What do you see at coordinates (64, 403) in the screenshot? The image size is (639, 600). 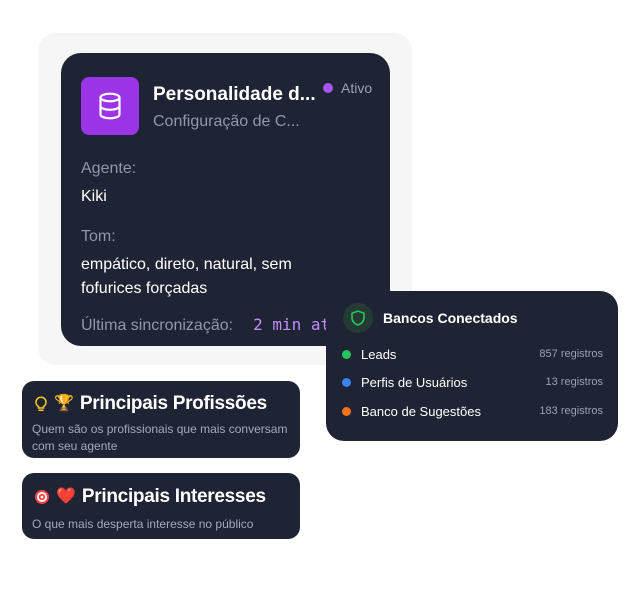 I see `trophy-icon: 🏆` at bounding box center [64, 403].